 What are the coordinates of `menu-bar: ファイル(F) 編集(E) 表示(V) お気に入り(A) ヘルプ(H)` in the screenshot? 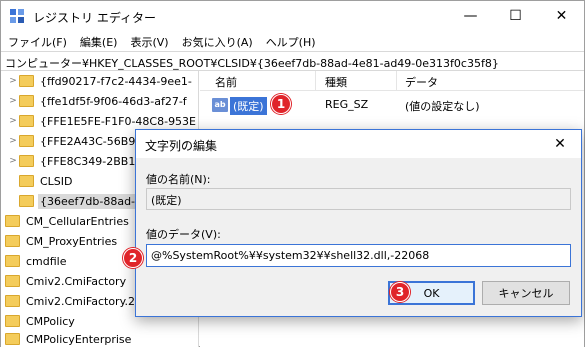 It's located at (292, 41).